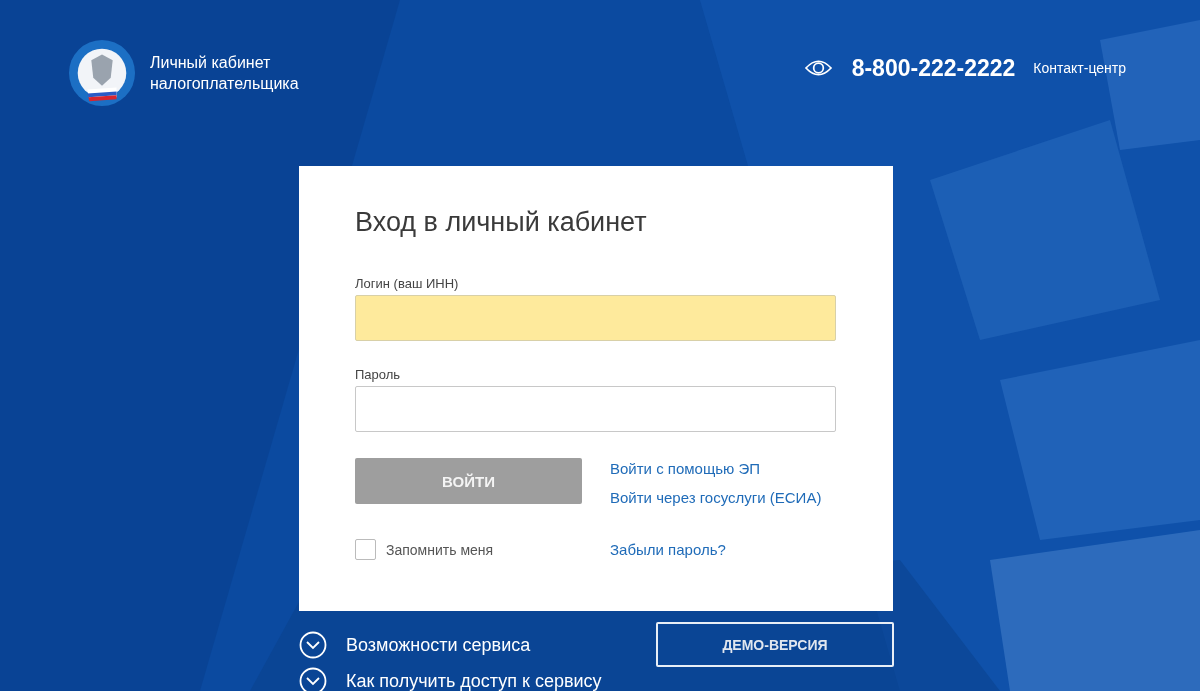  Describe the element at coordinates (102, 73) in the screenshot. I see `emblem-icon` at that location.